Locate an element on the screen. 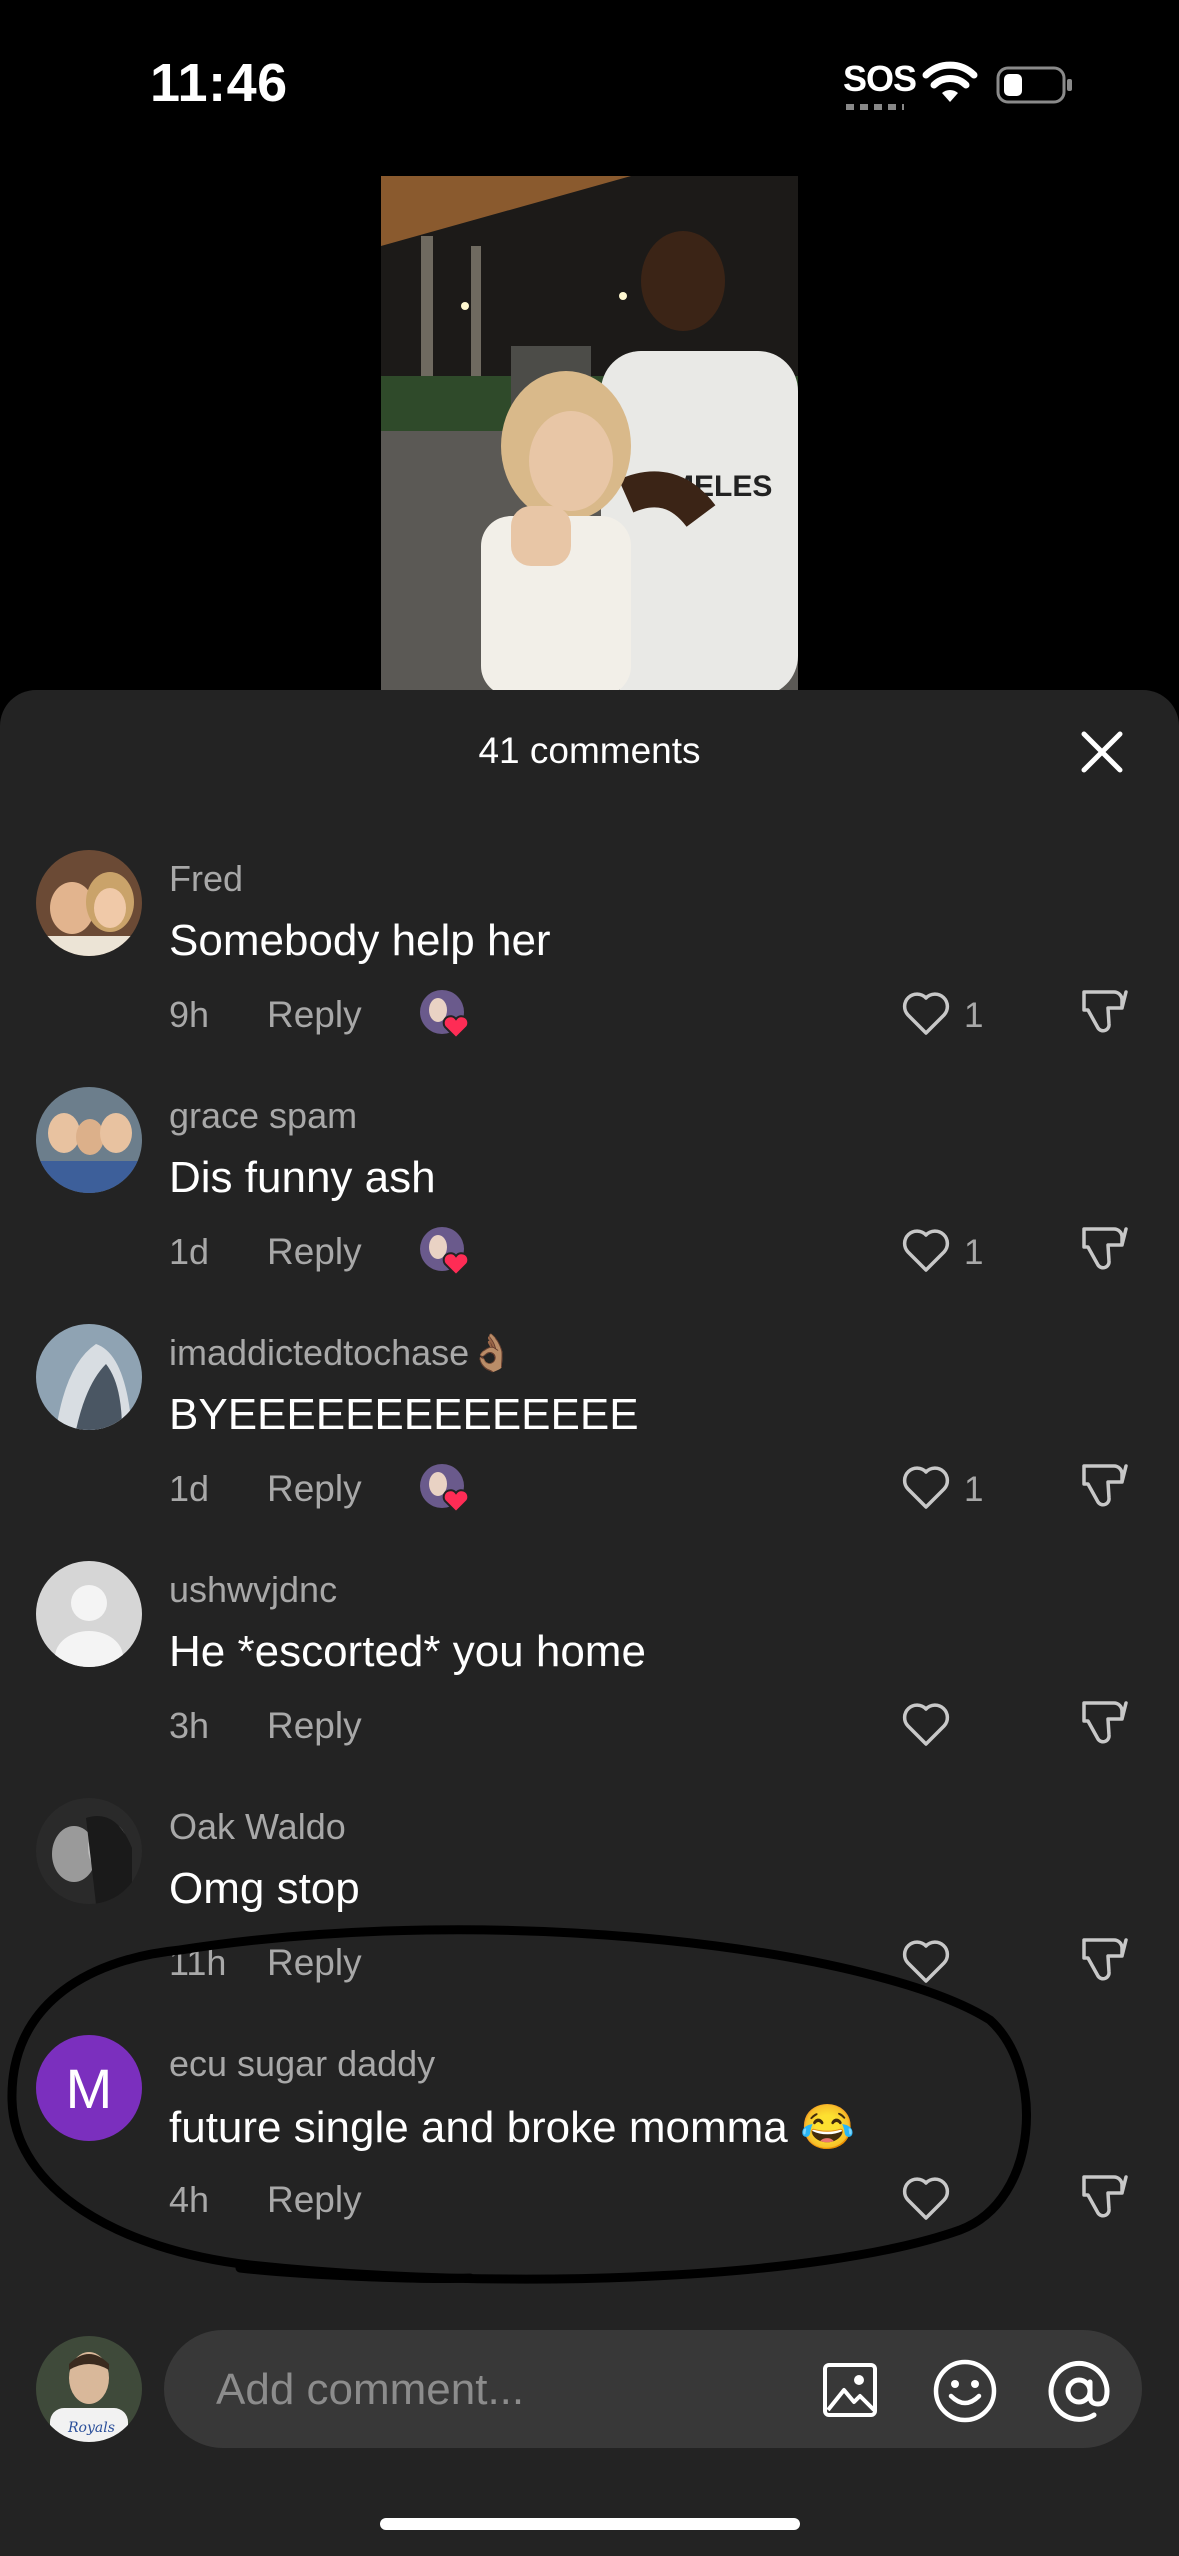 This screenshot has height=2556, width=1179. comment-username: ushwvjdnc is located at coordinates (253, 1590).